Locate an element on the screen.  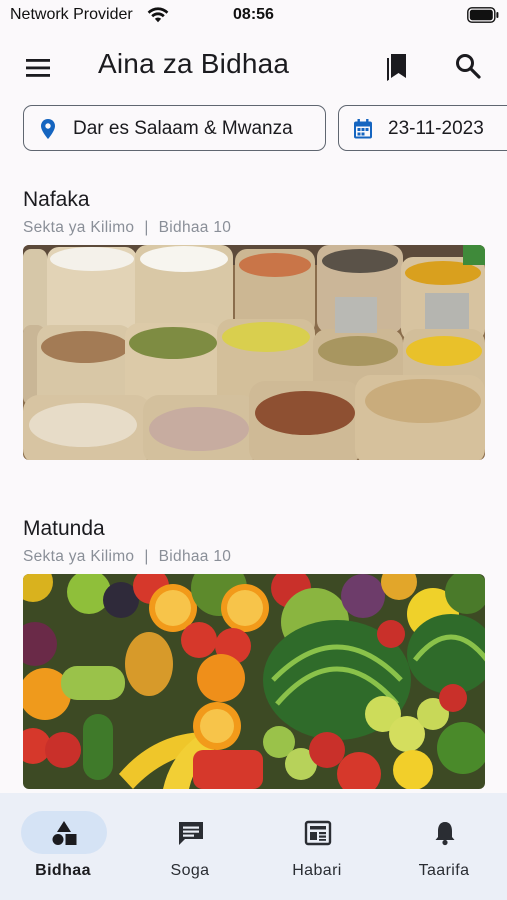
nav-item-bidhaa: Bidhaa is located at coordinates (63, 846).